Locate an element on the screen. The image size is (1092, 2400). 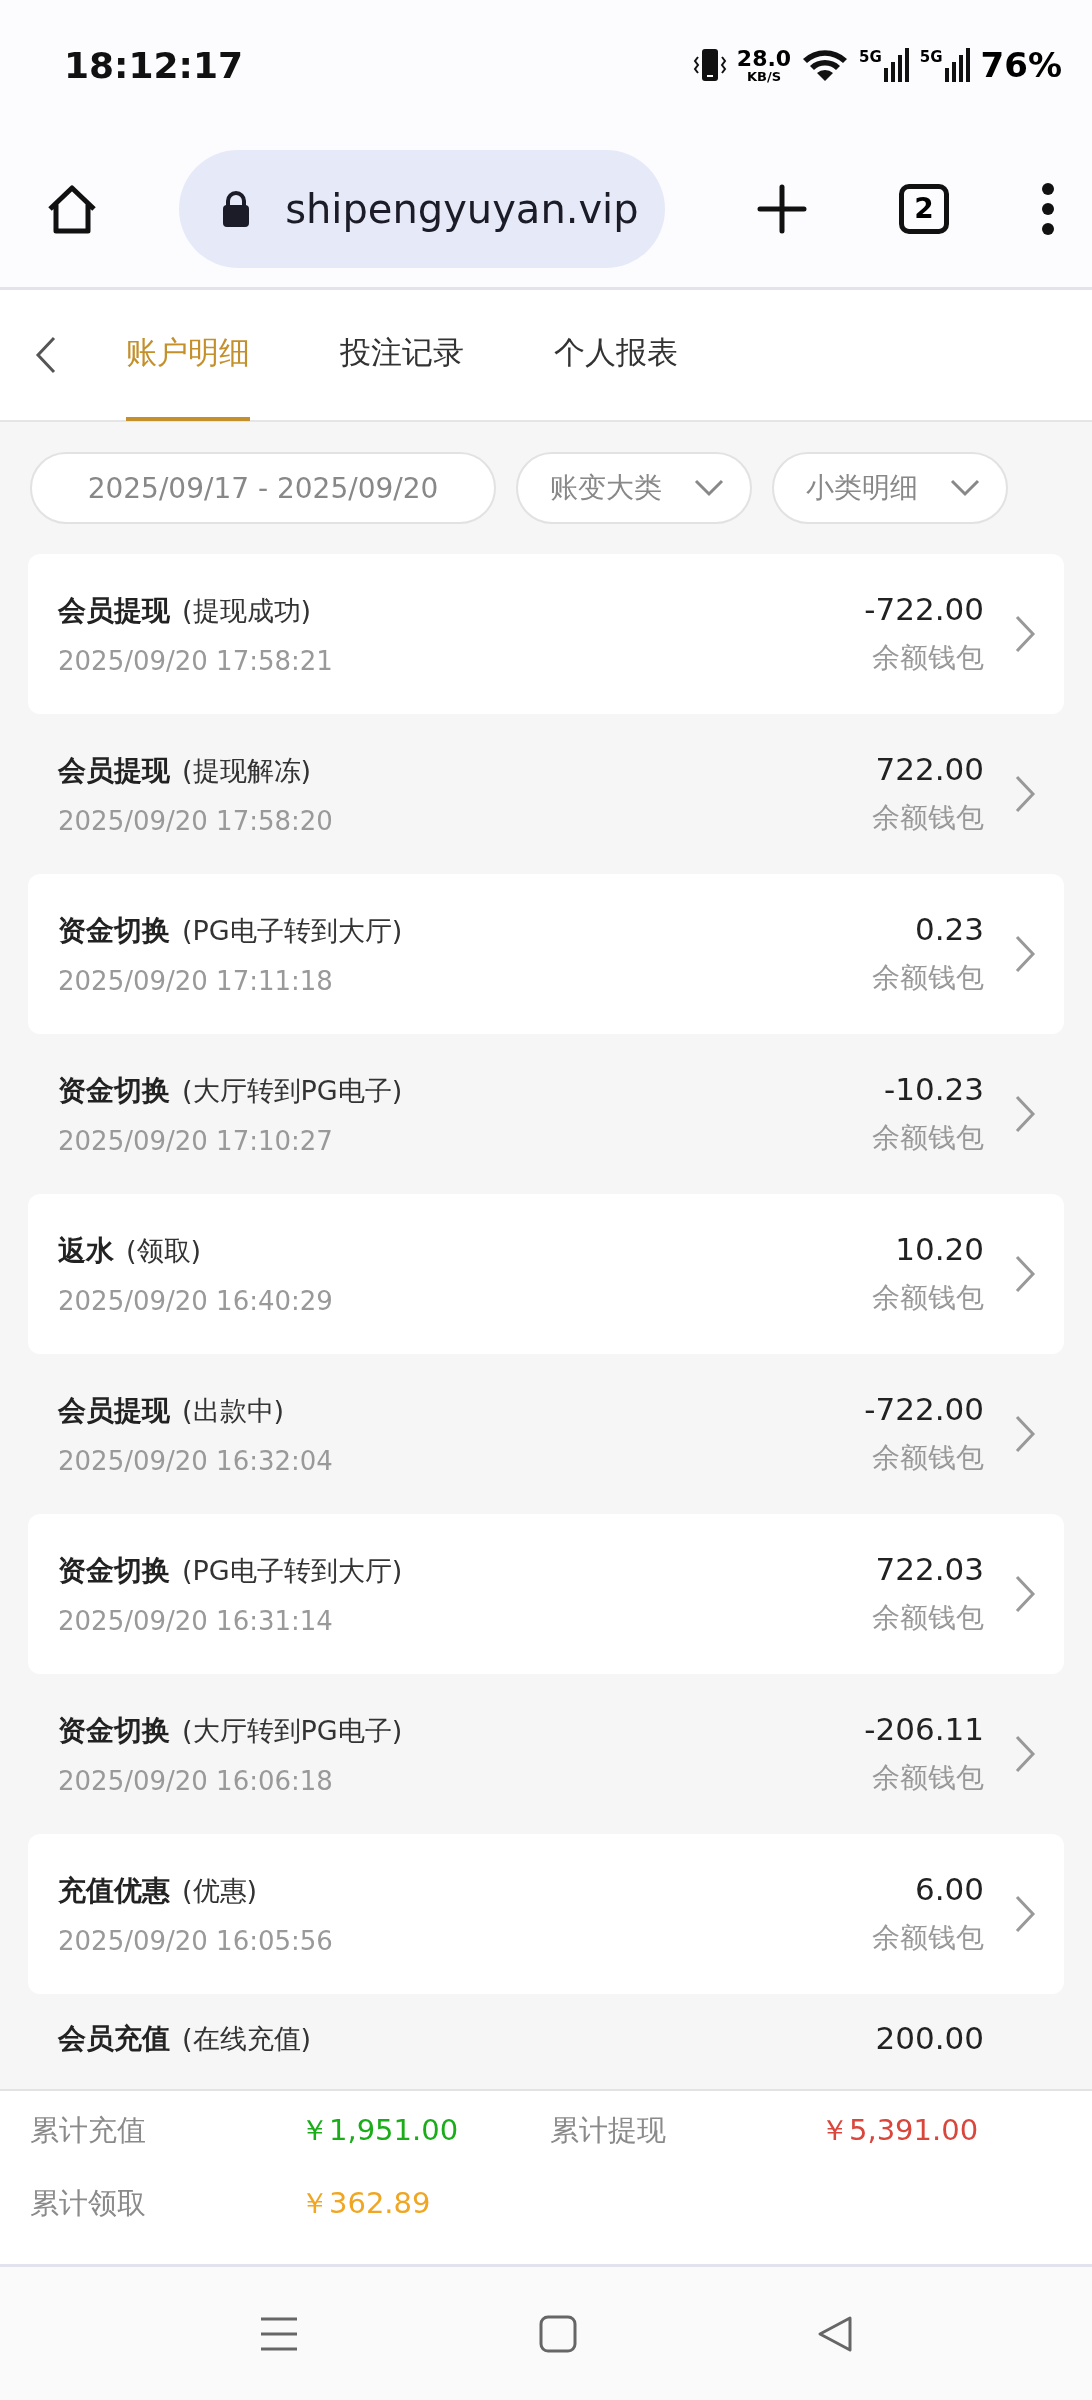
record-type: 返水 is located at coordinates (86, 1251).